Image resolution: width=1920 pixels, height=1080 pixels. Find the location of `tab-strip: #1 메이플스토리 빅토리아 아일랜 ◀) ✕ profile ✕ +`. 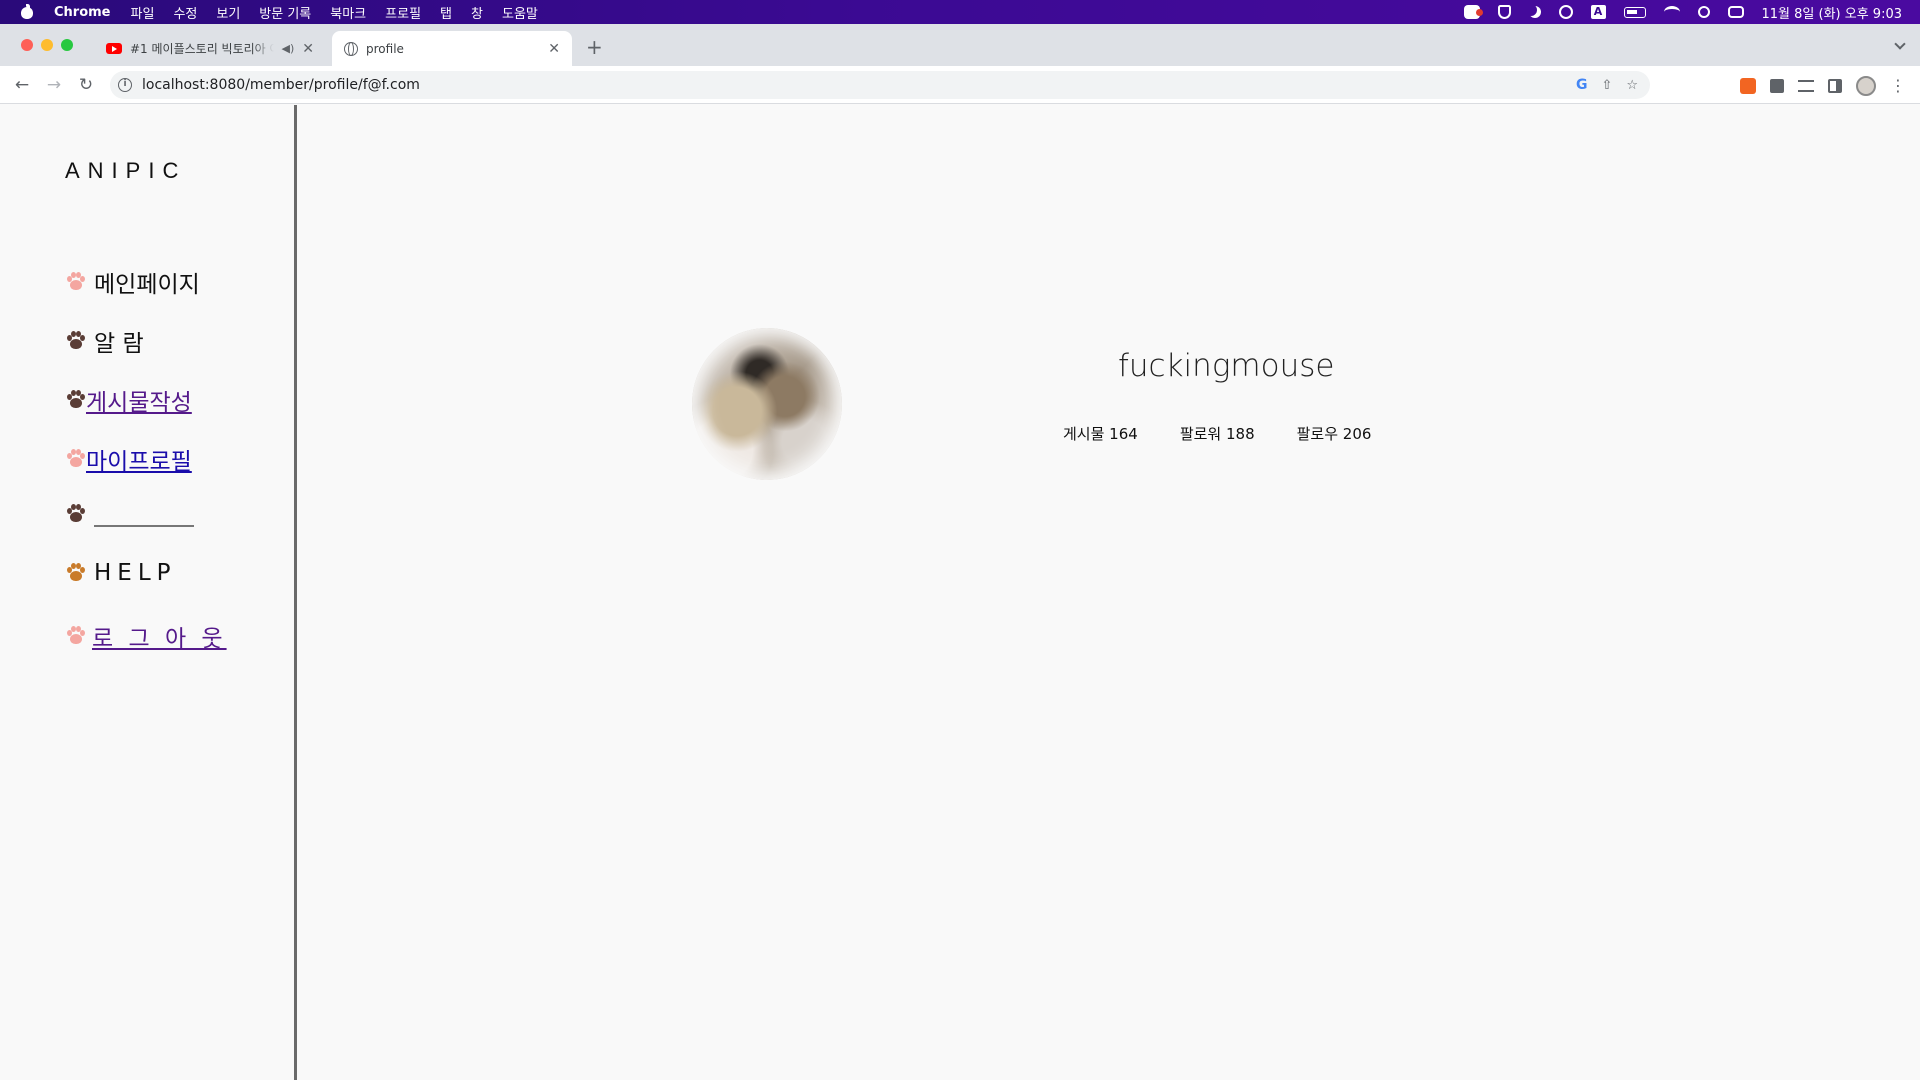

tab-strip: #1 메이플스토리 빅토리아 아일랜 ◀) ✕ profile ✕ + is located at coordinates (960, 45).